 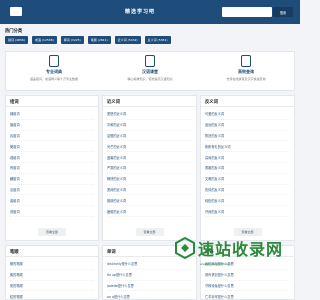 What do you see at coordinates (140, 11) in the screenshot?
I see `site-name: 精选学习吧` at bounding box center [140, 11].